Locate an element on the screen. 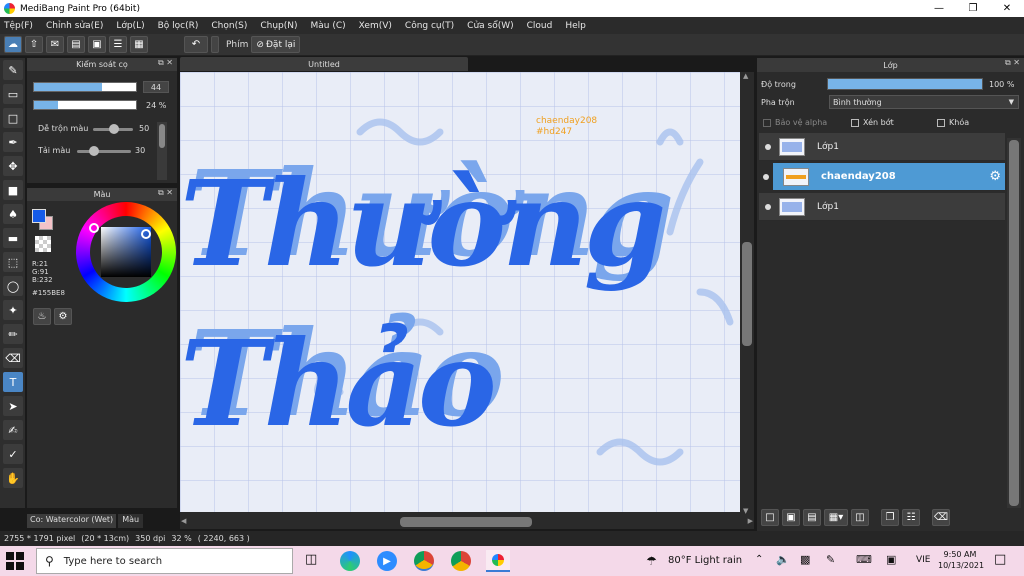 The height and width of the screenshot is (576, 1024). menu-color: Màu (C) is located at coordinates (328, 26).